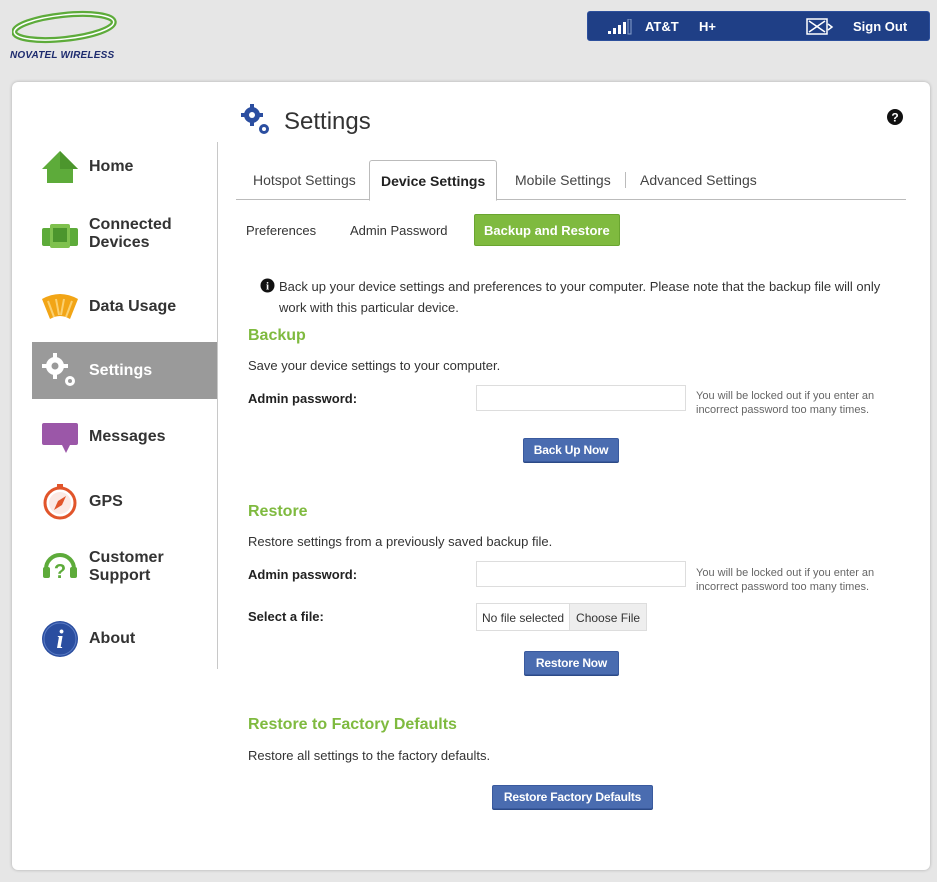 The width and height of the screenshot is (937, 882). I want to click on file-status: No file selected, so click(523, 617).